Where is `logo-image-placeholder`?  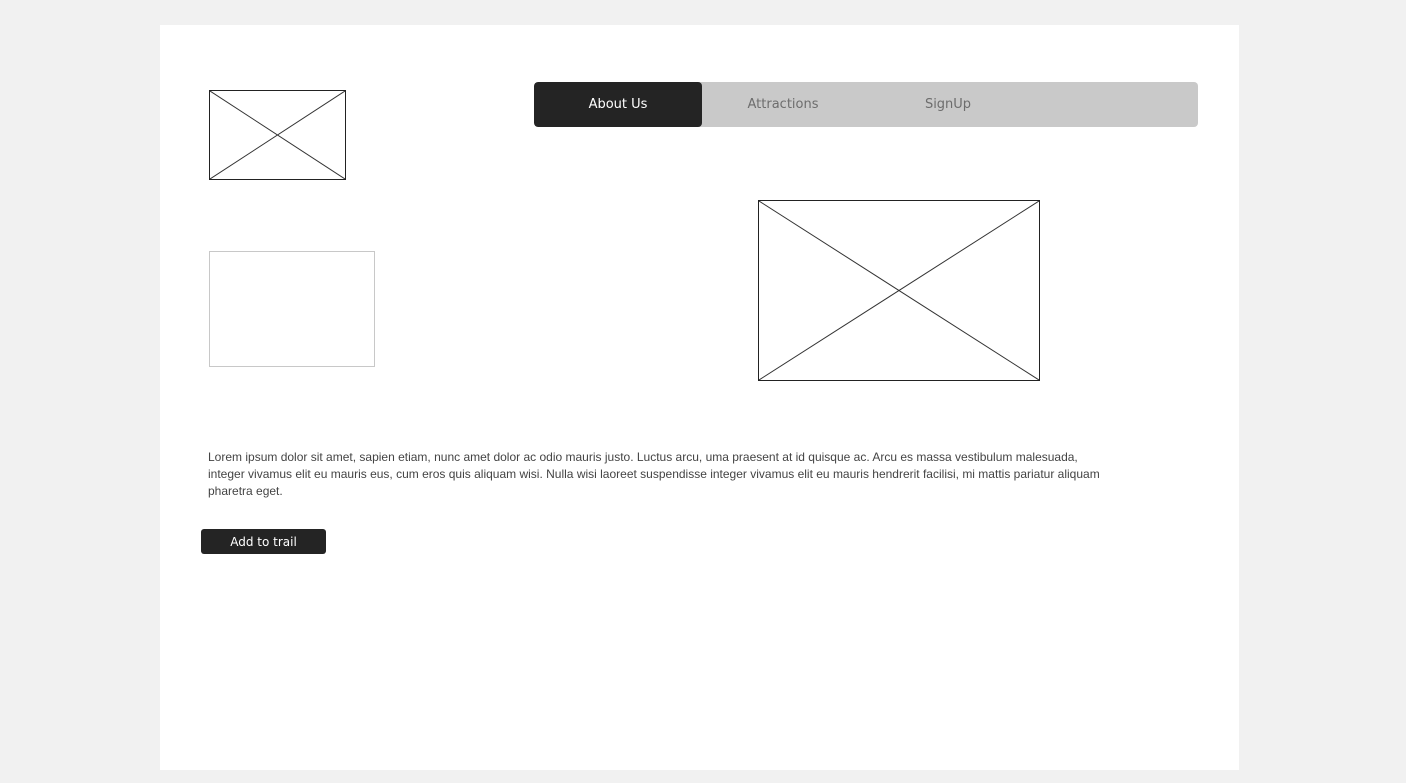
logo-image-placeholder is located at coordinates (277, 135).